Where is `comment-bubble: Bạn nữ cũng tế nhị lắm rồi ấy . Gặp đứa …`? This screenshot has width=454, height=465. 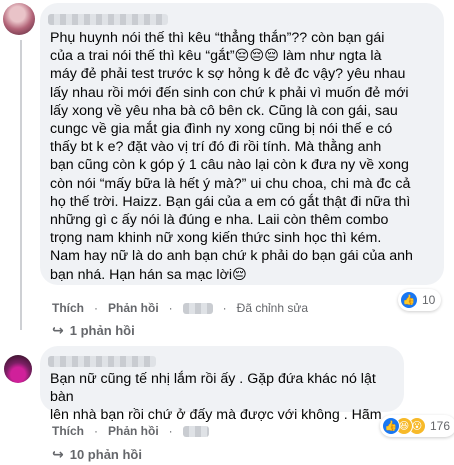 comment-bubble: Bạn nữ cũng tế nhị lắm rồi ấy . Gặp đứa … is located at coordinates (222, 384).